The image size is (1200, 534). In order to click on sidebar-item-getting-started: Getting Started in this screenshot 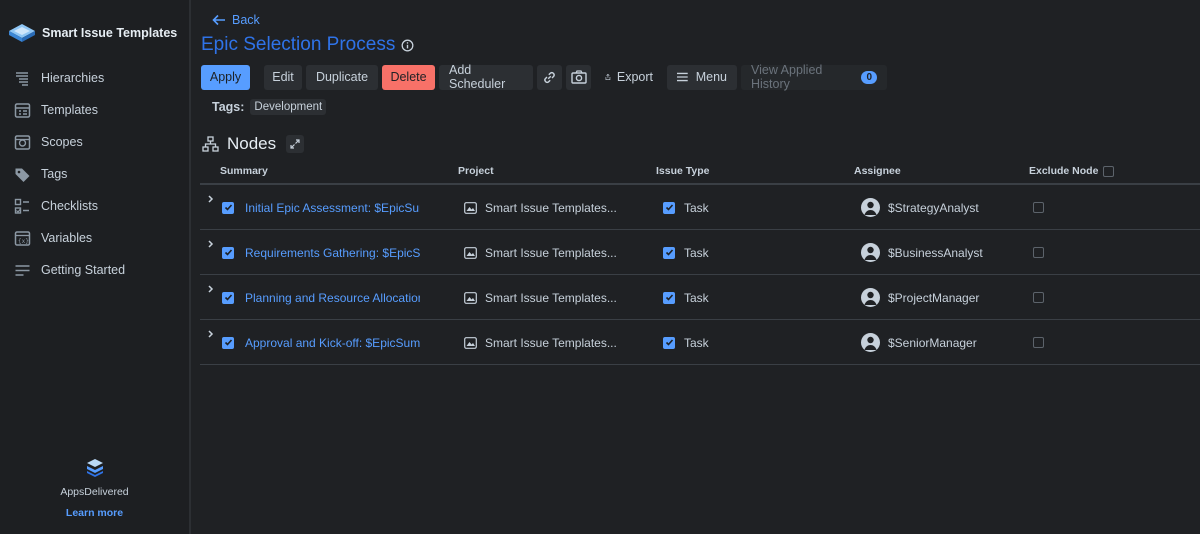, I will do `click(94, 270)`.